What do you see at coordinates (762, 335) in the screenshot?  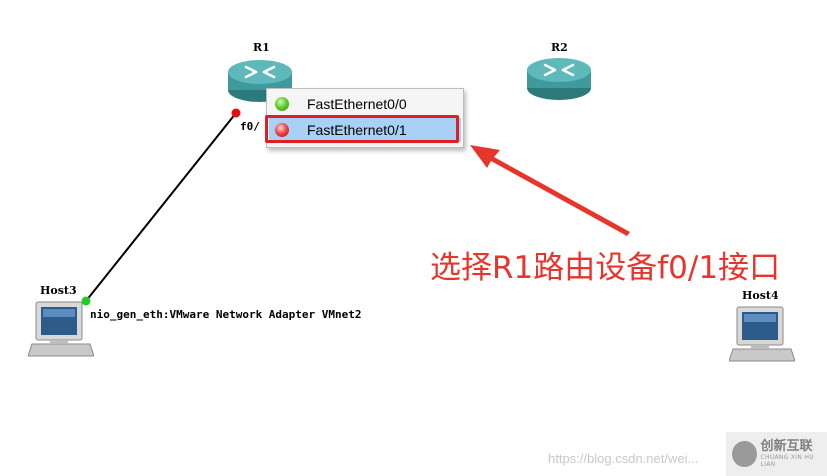 I see `host4-computer-icon` at bounding box center [762, 335].